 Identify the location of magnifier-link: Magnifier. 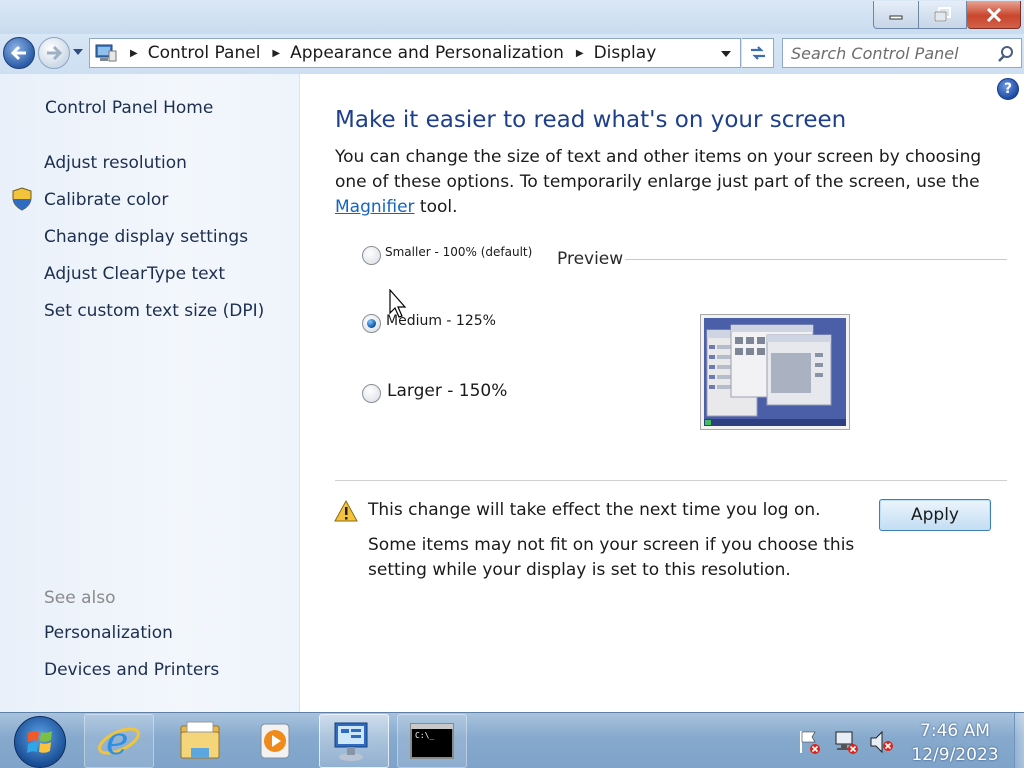
(375, 207).